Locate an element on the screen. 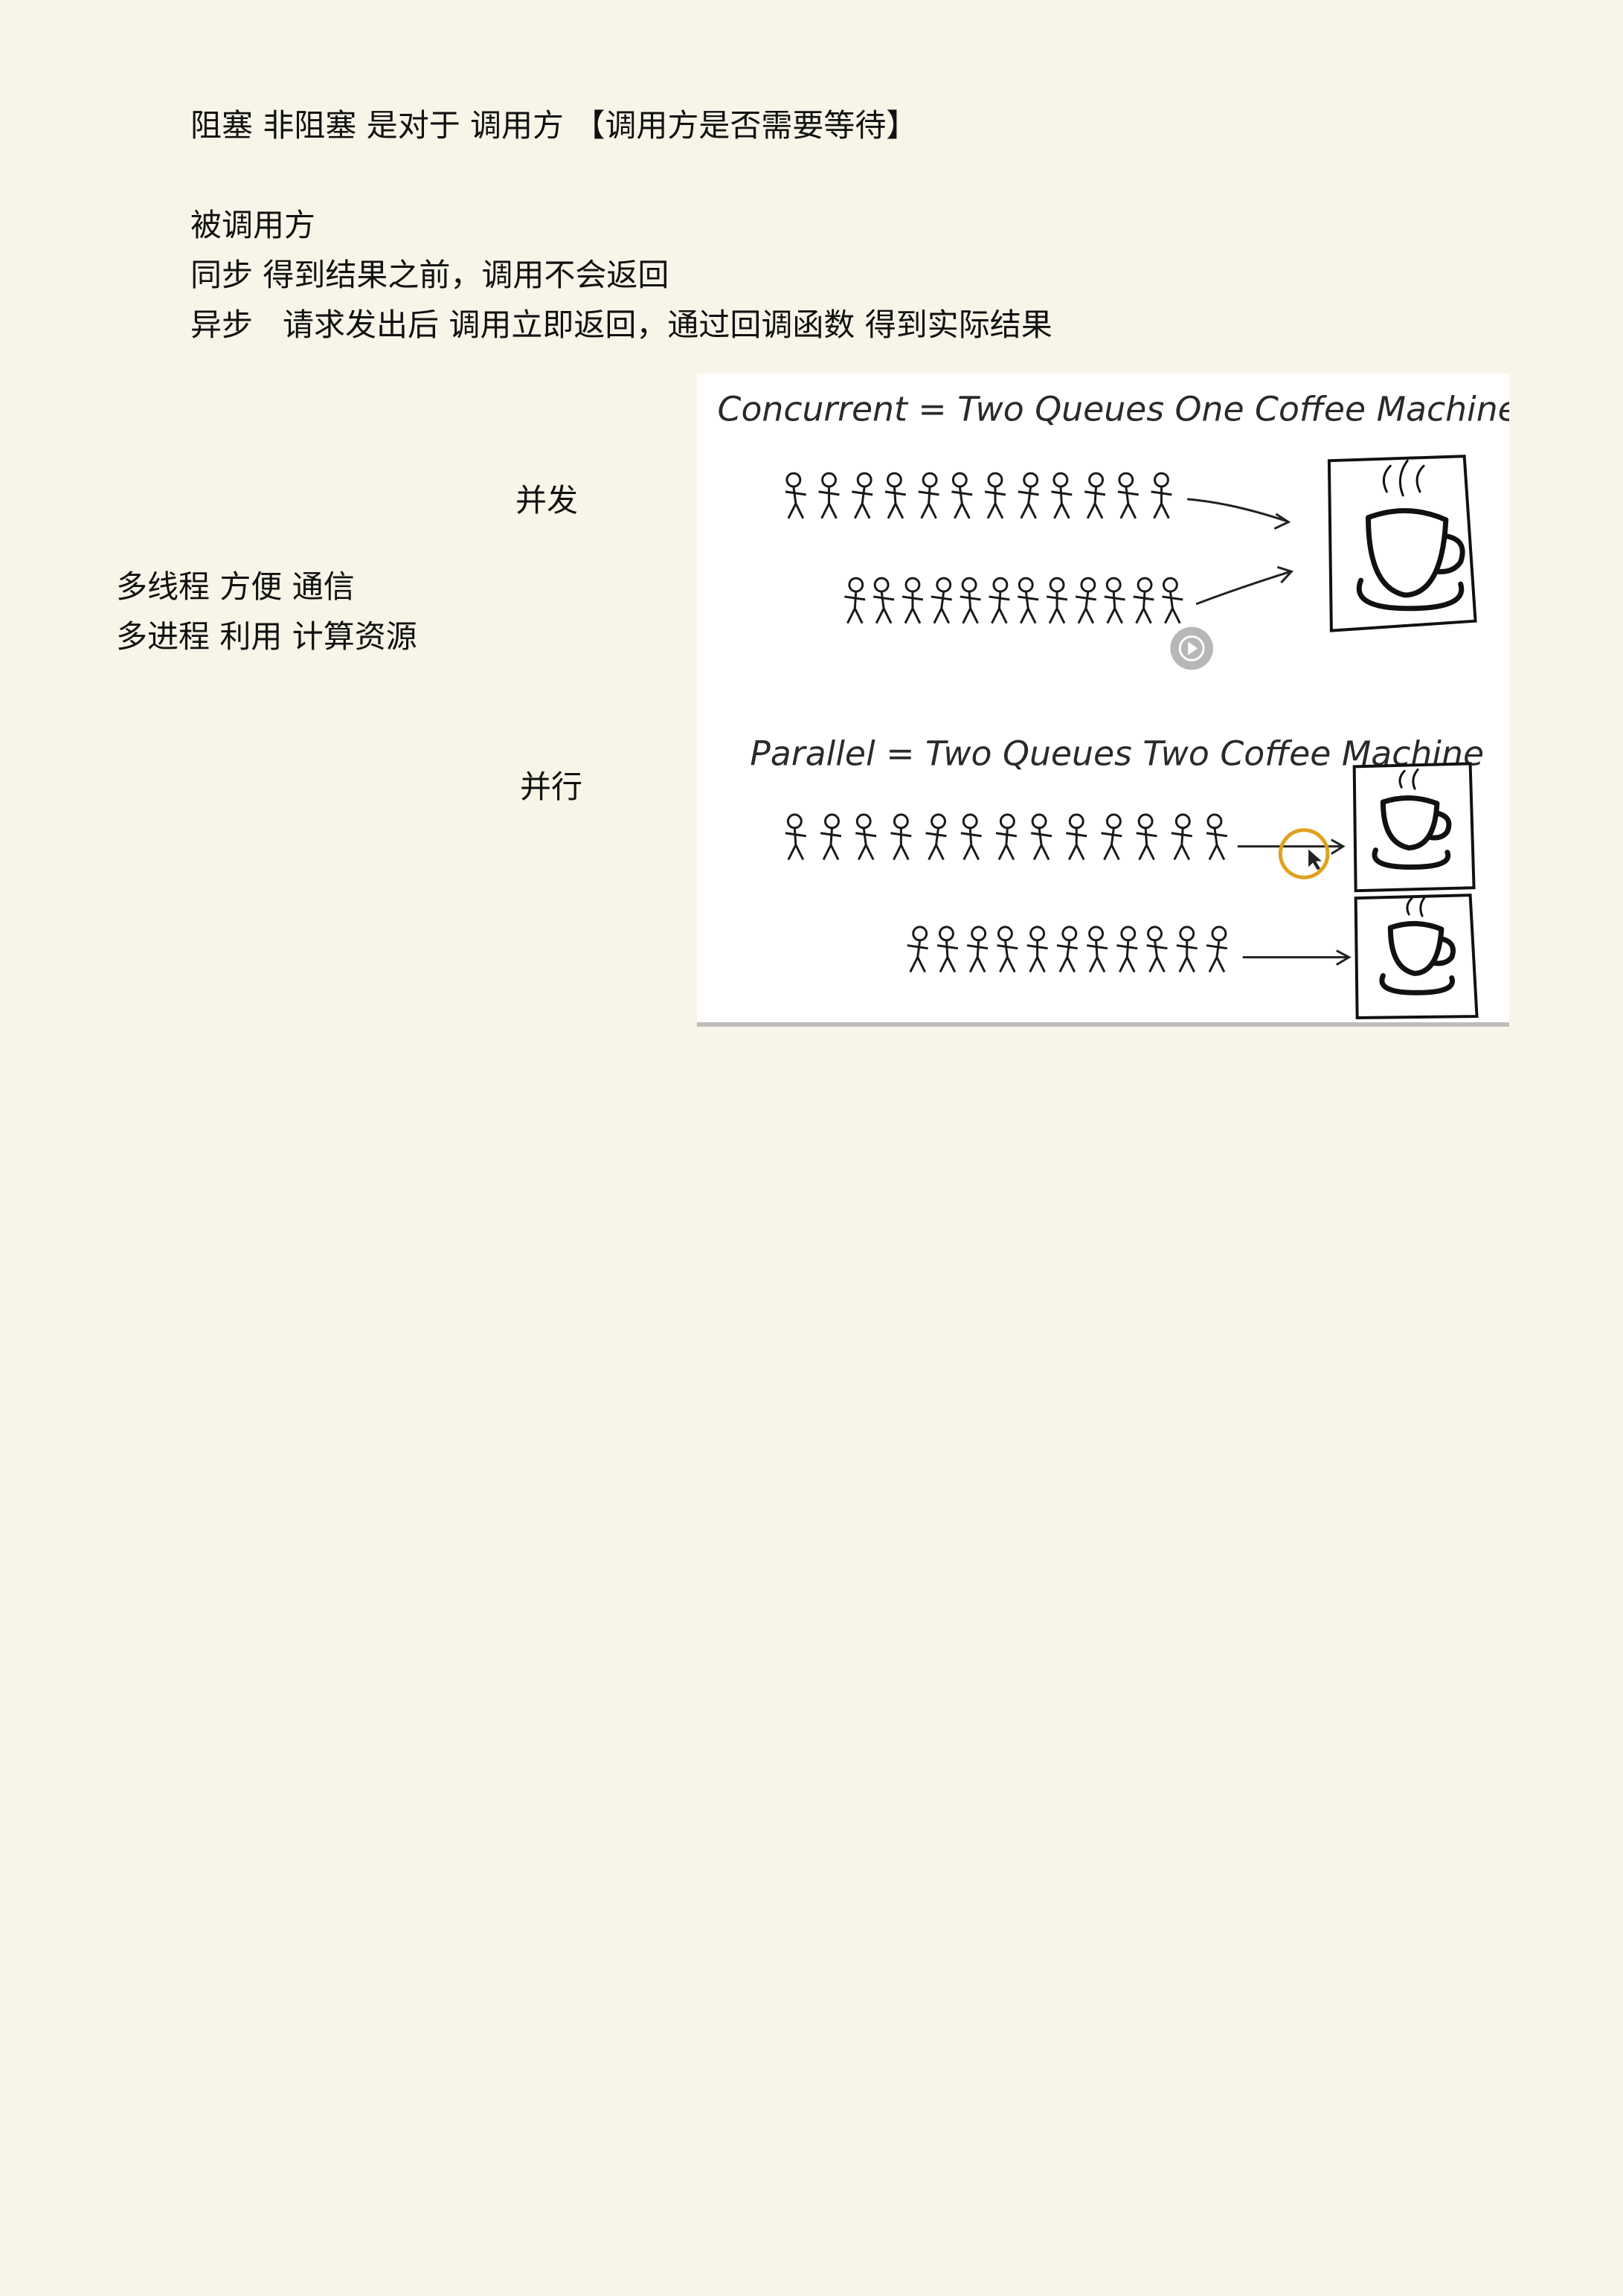 This screenshot has height=2296, width=1623. callee-heading: 被调用方 is located at coordinates (253, 225).